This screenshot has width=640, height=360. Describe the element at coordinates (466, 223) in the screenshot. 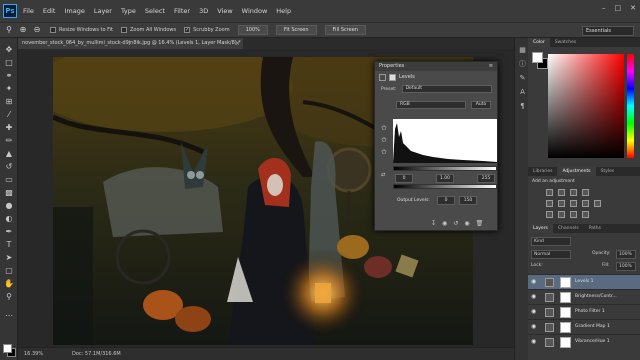

I see `visibility-icon: ◉` at that location.